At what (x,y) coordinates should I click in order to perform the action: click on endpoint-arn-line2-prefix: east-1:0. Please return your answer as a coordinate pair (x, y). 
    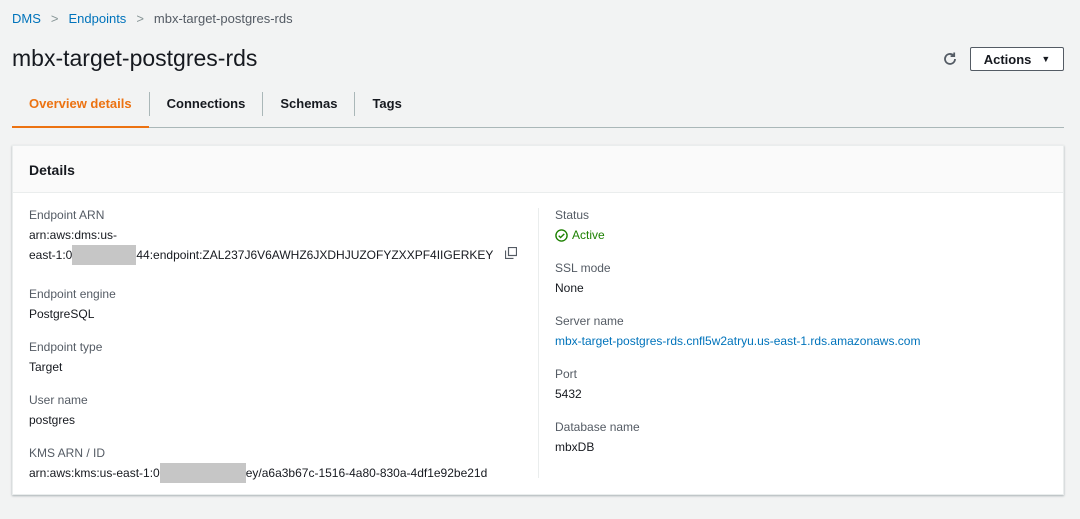
    Looking at the image, I should click on (51, 255).